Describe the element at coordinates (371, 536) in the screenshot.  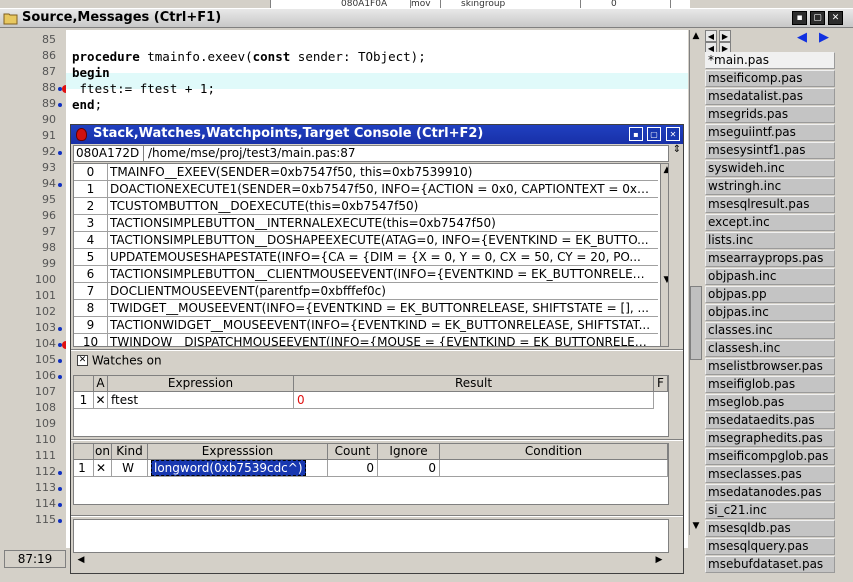
I see `target-console` at that location.